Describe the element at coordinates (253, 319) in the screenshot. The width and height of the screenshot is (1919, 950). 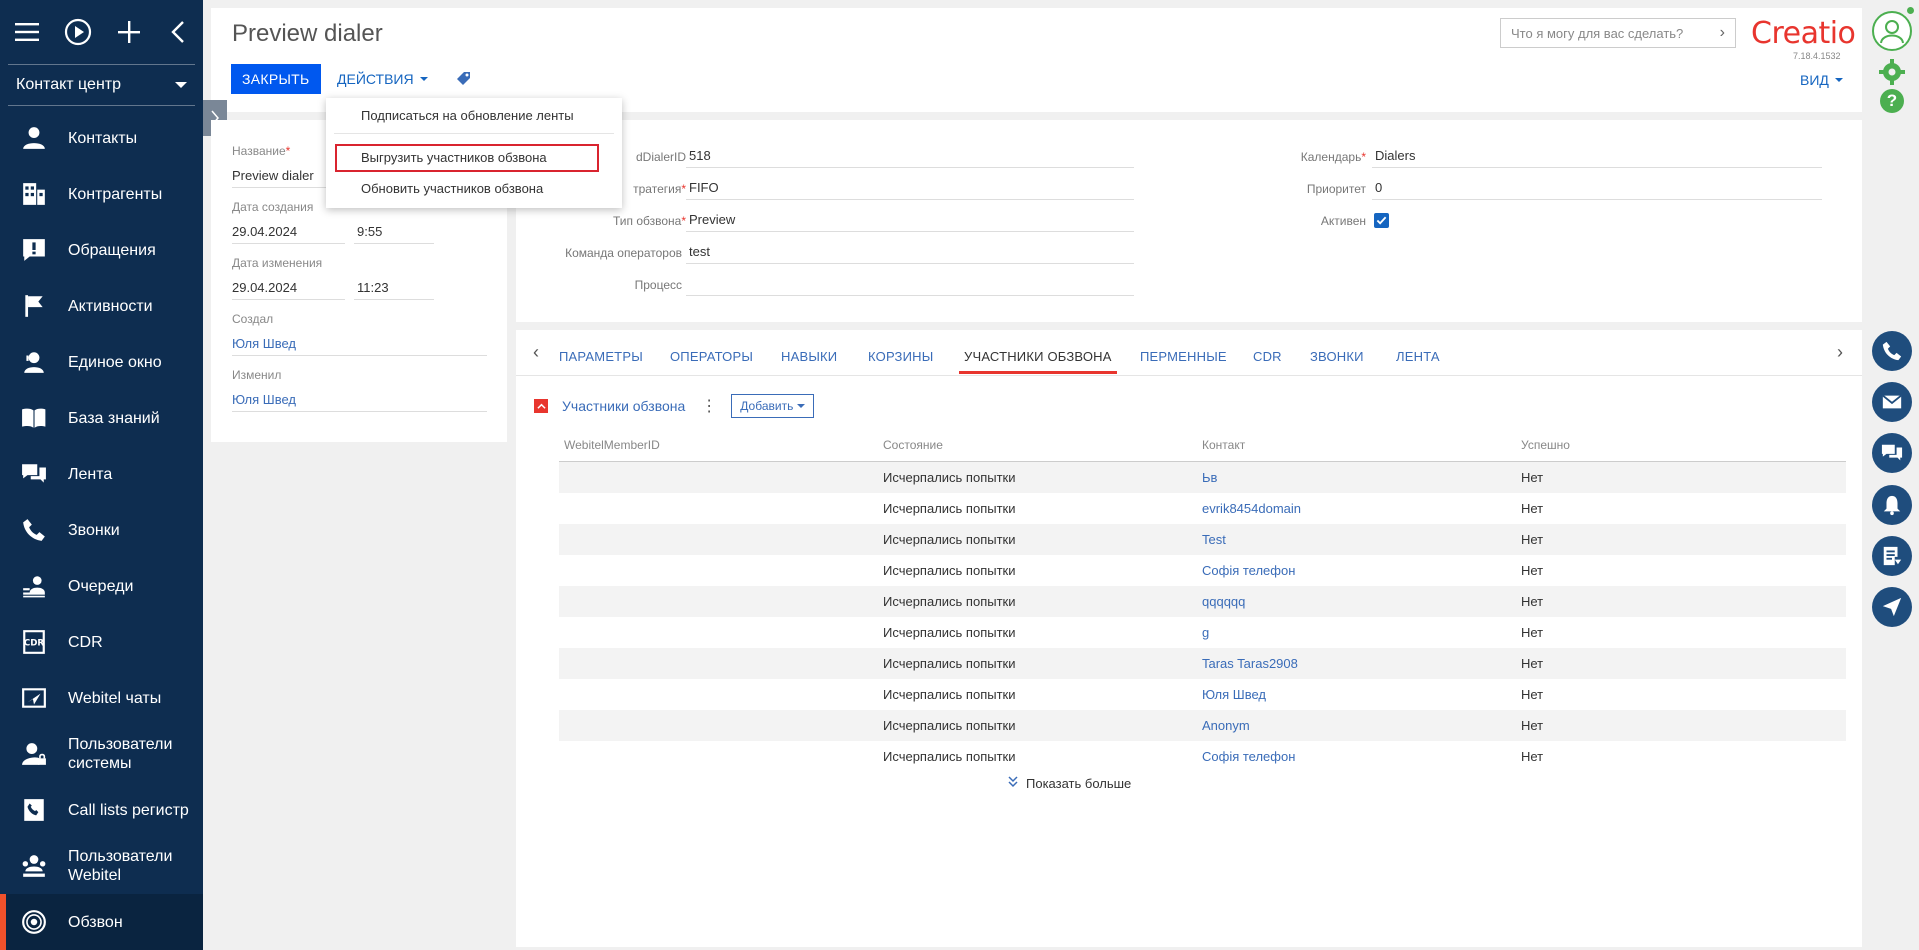
I see `created-by-label: Создал` at that location.